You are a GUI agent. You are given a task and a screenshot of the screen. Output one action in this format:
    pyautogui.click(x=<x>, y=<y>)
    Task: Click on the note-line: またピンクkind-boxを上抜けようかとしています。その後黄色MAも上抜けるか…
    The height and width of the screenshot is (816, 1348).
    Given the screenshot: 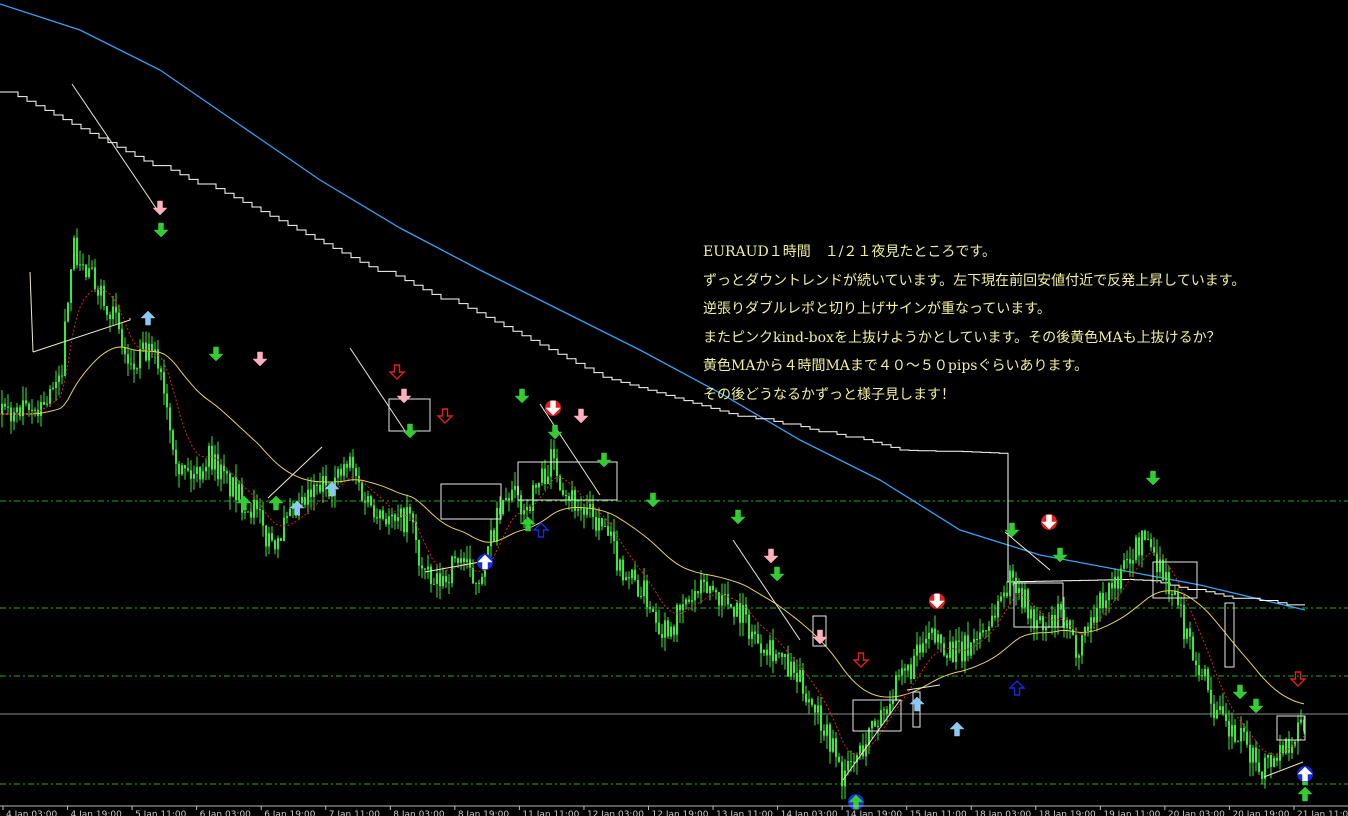 What is the action you would take?
    pyautogui.click(x=962, y=337)
    